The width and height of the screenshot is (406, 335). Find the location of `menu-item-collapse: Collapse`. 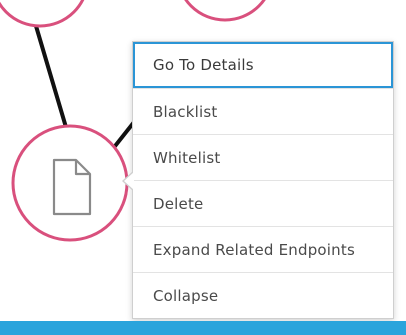

menu-item-collapse: Collapse is located at coordinates (263, 295).